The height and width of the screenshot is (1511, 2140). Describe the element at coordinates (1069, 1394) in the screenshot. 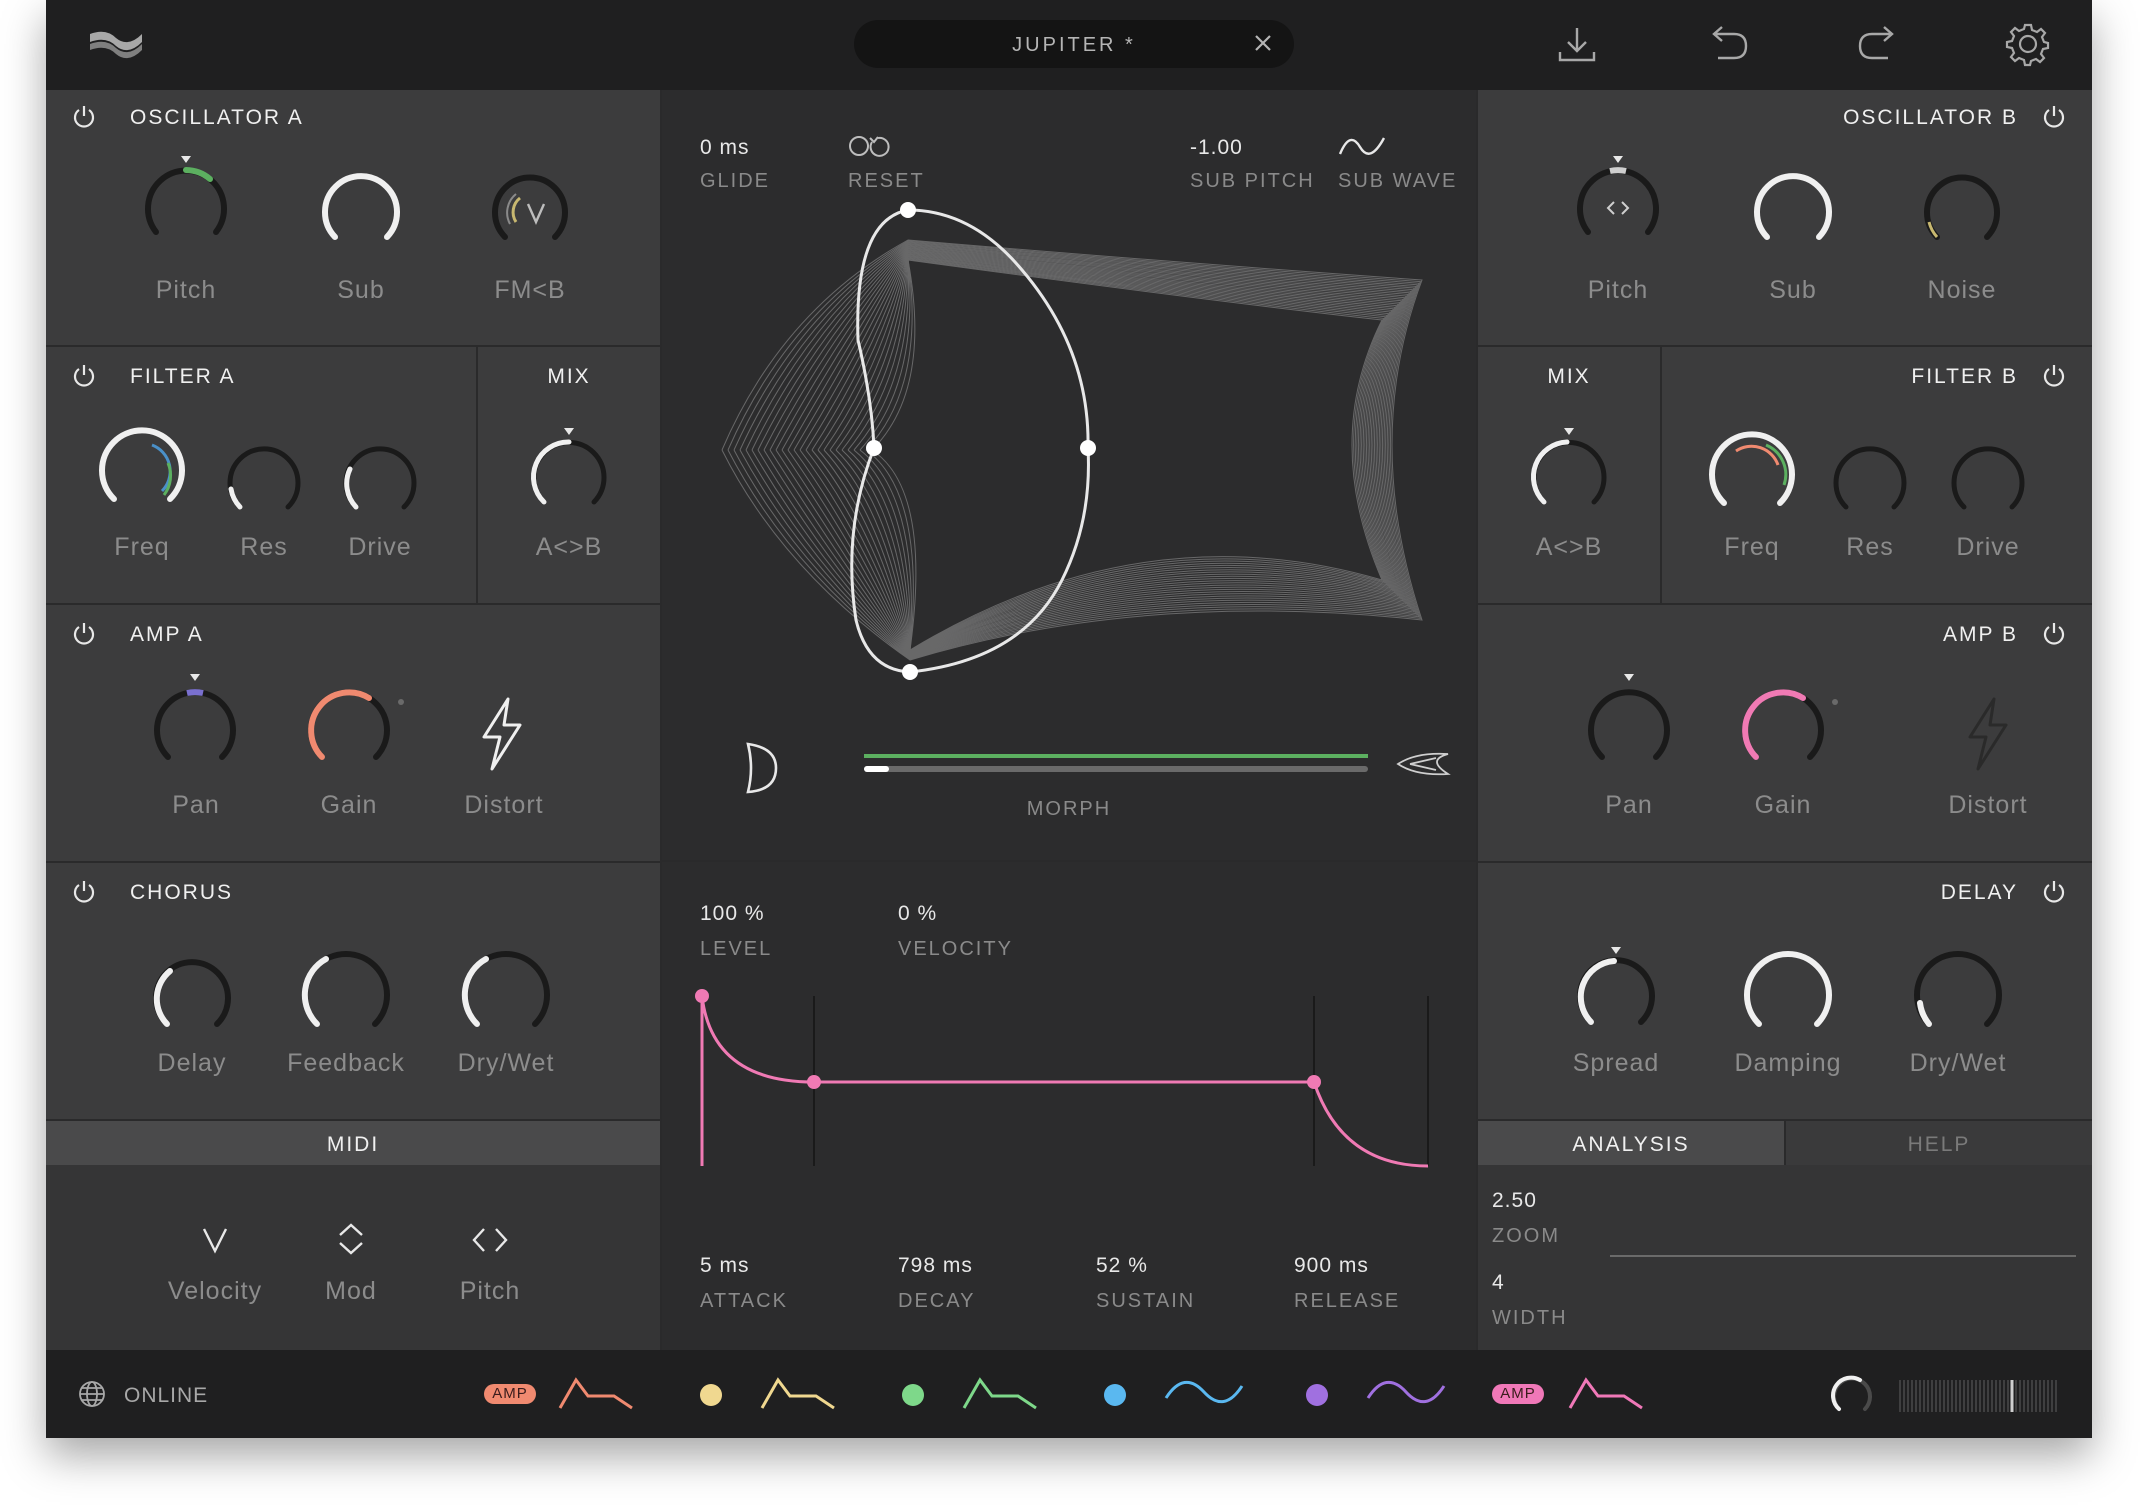

I see `modulation-bar: ONLINE AMP AMP` at that location.